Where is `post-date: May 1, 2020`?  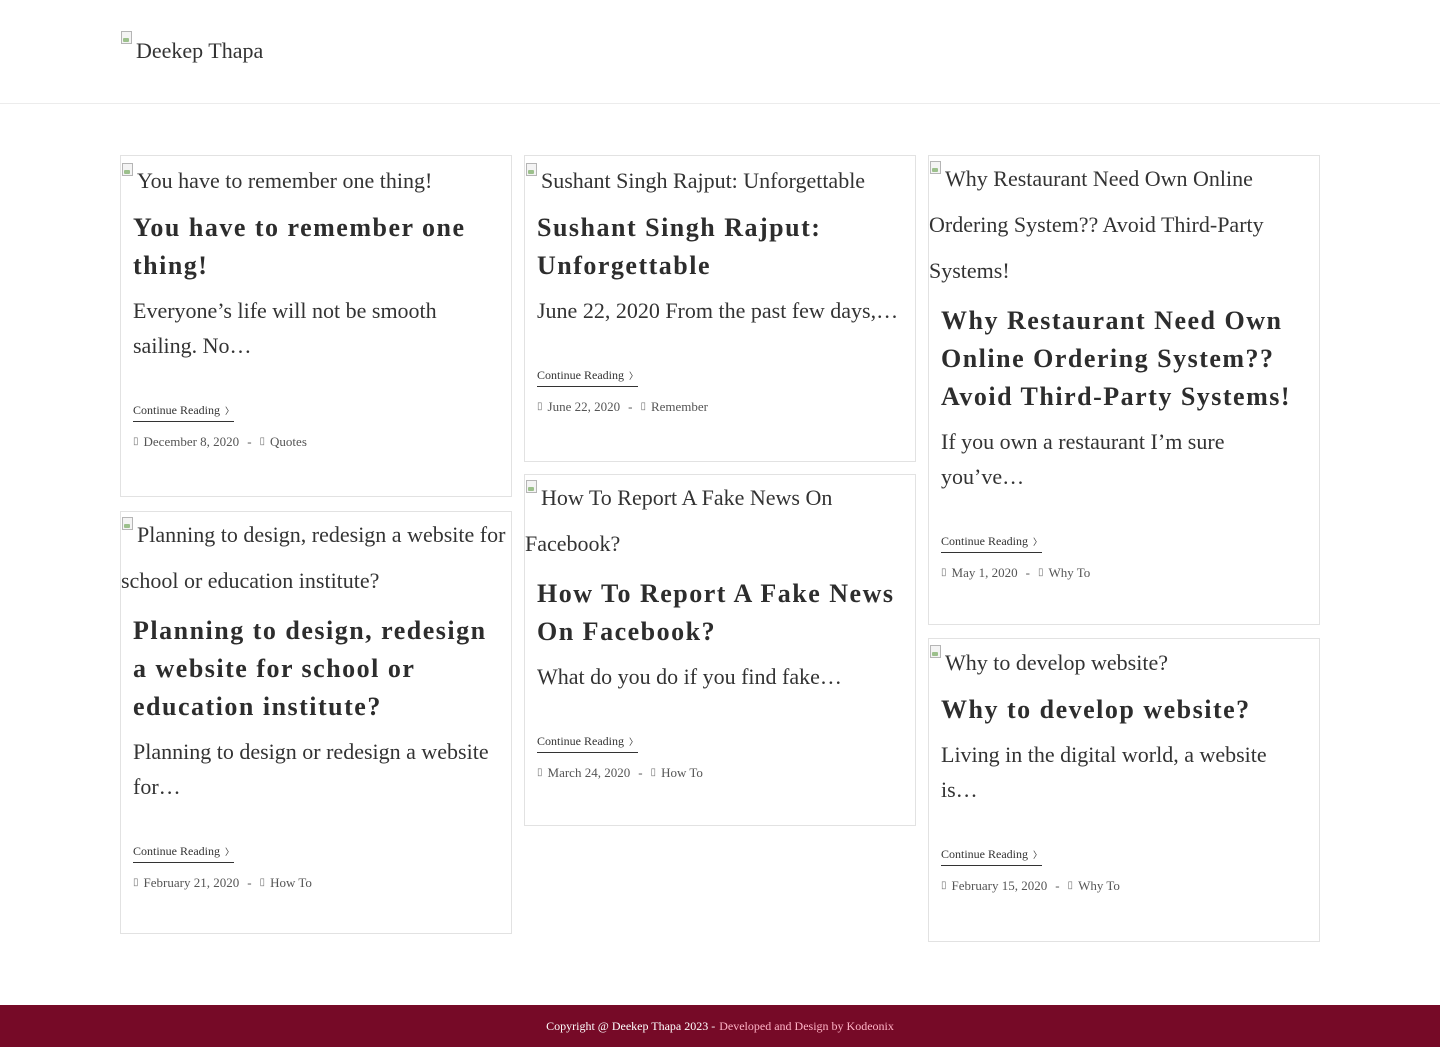
post-date: May 1, 2020 is located at coordinates (985, 573).